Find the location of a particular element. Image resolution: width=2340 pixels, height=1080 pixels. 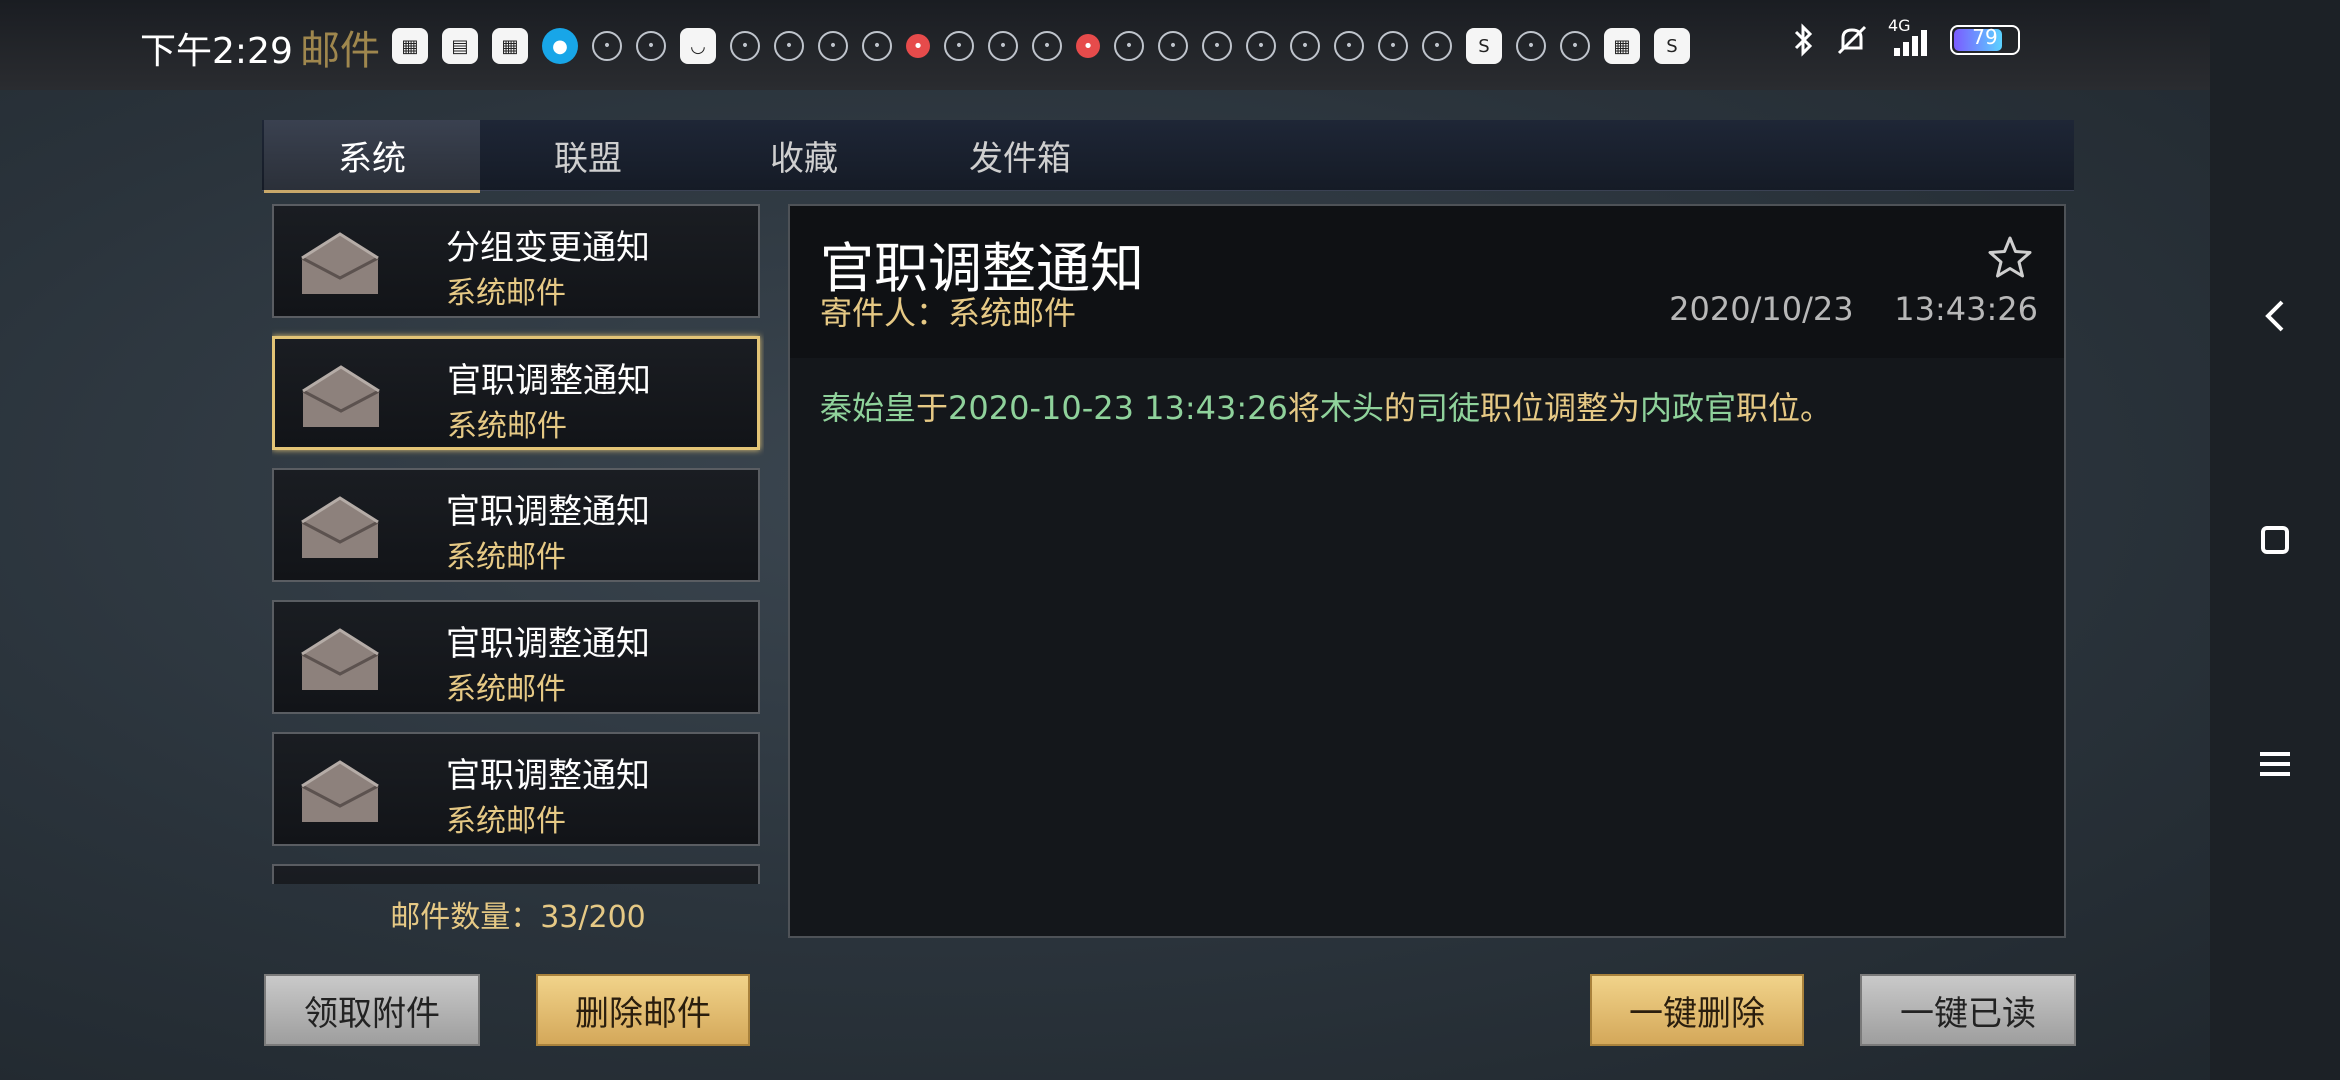

star-icon is located at coordinates (2010, 258).